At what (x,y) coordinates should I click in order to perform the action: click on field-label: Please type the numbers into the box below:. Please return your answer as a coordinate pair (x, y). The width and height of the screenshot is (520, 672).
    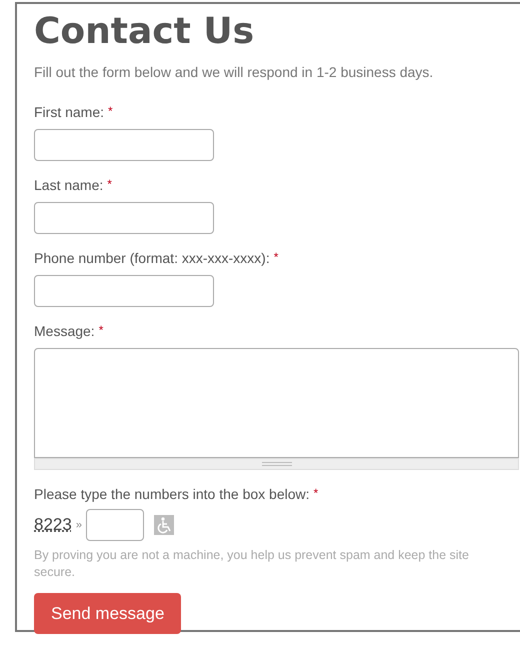
    Looking at the image, I should click on (172, 494).